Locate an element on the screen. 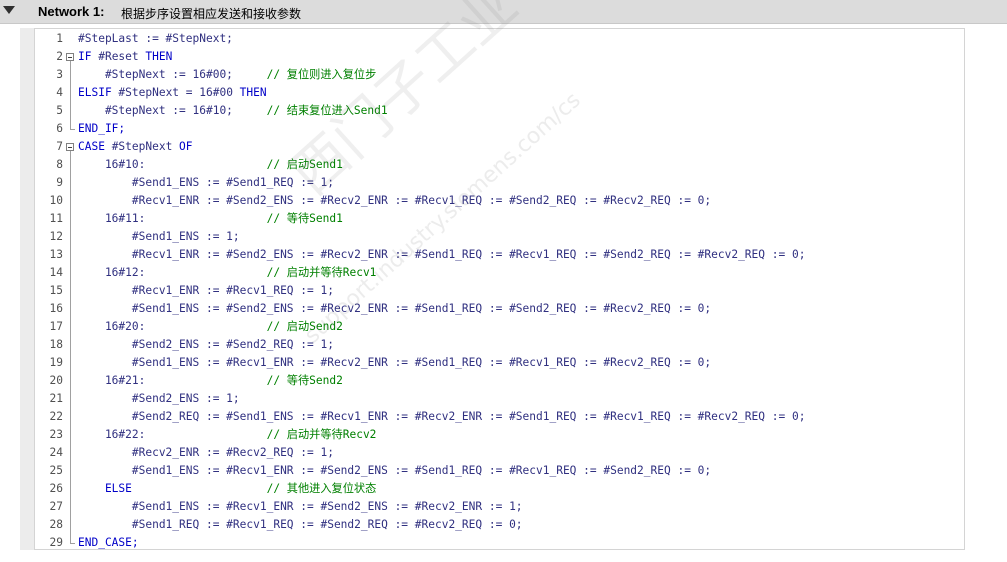 This screenshot has width=1007, height=562. code-line: #Recv2_ENR := #Recv2_REQ := 1; is located at coordinates (520, 453).